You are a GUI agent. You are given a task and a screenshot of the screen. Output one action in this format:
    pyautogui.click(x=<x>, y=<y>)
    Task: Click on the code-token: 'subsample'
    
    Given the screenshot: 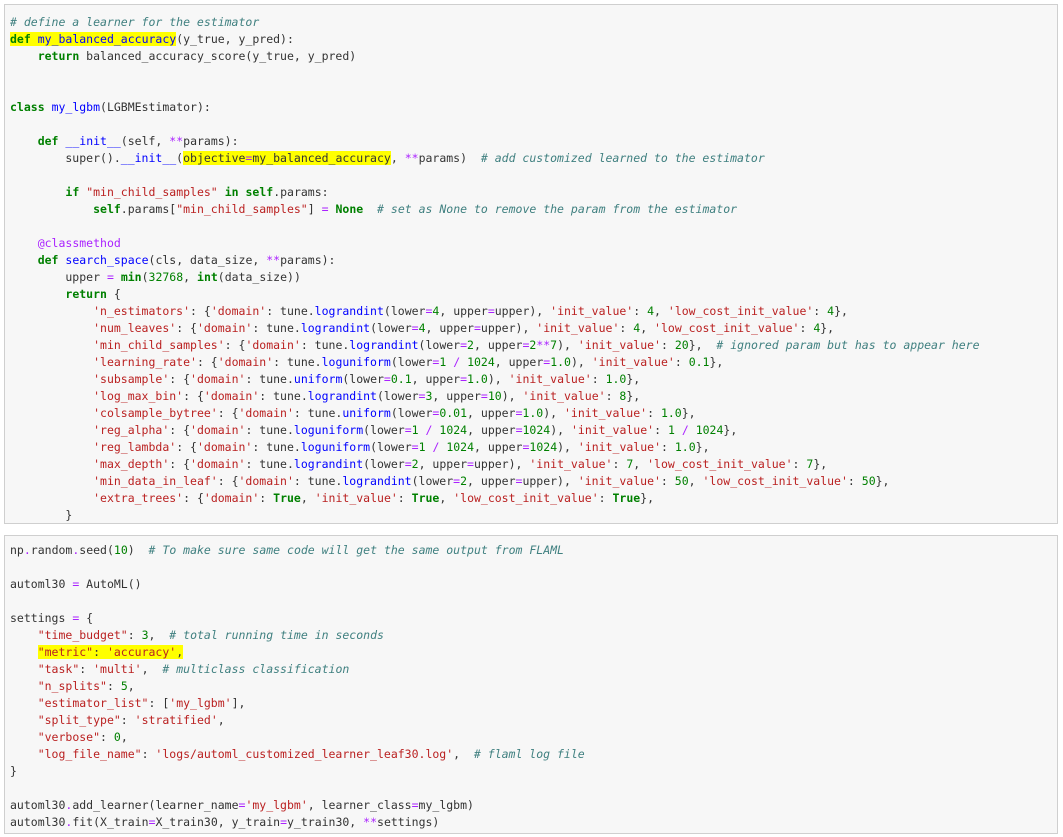 What is the action you would take?
    pyautogui.click(x=131, y=379)
    